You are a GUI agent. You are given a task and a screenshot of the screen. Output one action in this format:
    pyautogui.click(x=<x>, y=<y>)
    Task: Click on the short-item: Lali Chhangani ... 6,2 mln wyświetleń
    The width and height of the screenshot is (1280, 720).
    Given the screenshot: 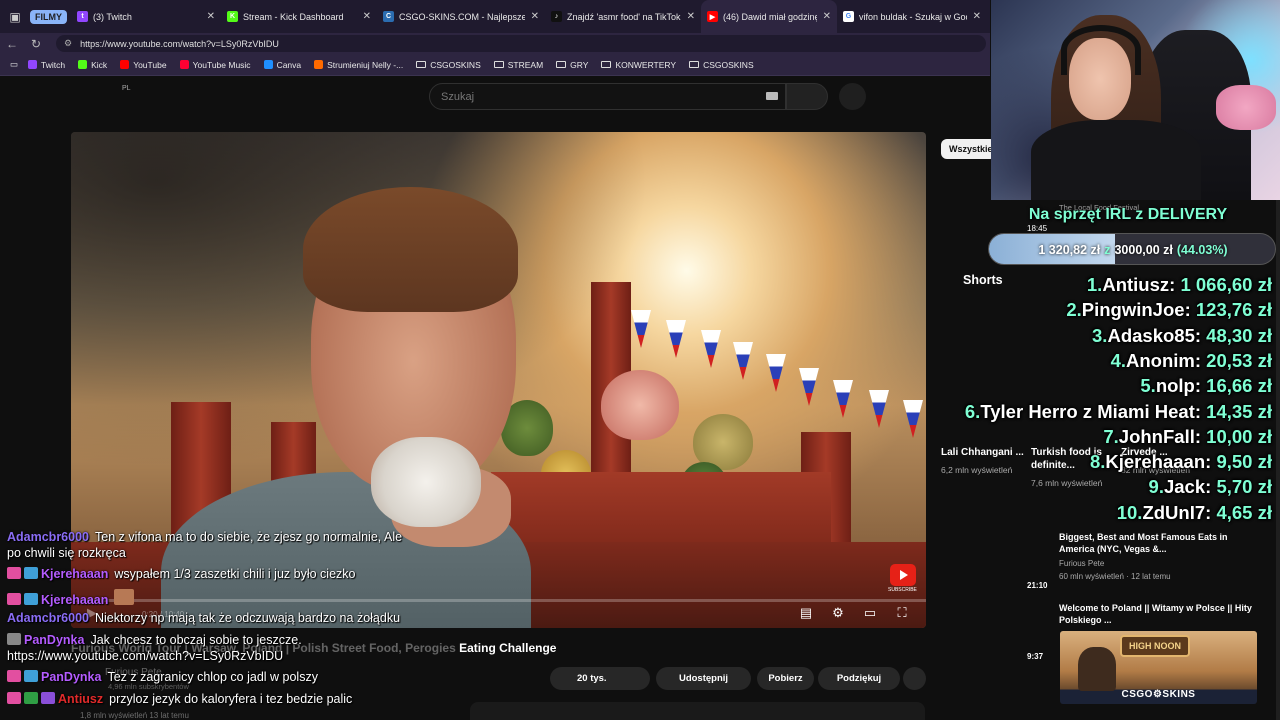 What is the action you would take?
    pyautogui.click(x=983, y=461)
    